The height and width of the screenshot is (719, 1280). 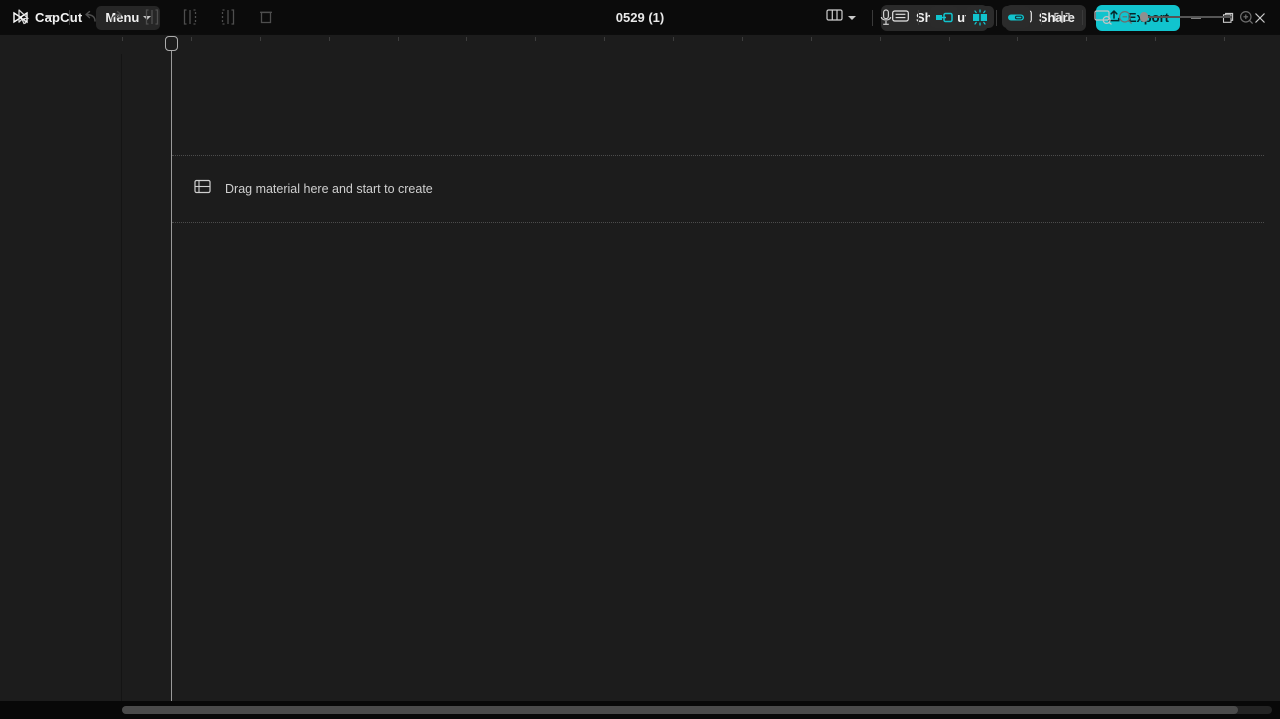 I want to click on auto-adjust-toggle, so click(x=980, y=17).